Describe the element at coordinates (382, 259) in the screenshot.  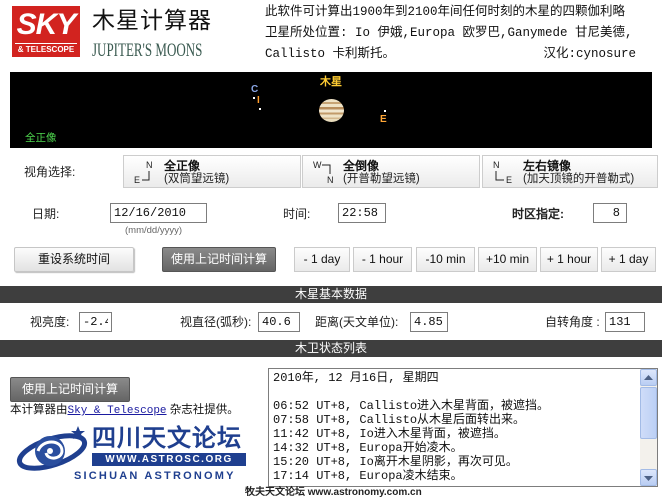
I see `minus-1-hour-button: - 1 hour` at that location.